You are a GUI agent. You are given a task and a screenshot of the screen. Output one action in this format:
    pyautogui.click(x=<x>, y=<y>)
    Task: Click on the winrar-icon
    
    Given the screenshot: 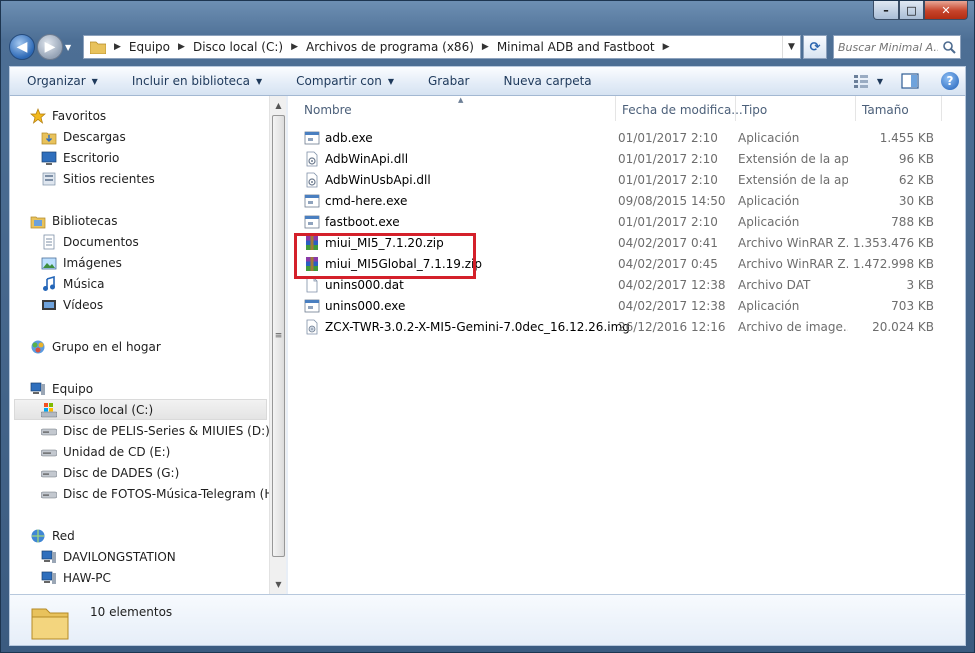 What is the action you would take?
    pyautogui.click(x=314, y=264)
    